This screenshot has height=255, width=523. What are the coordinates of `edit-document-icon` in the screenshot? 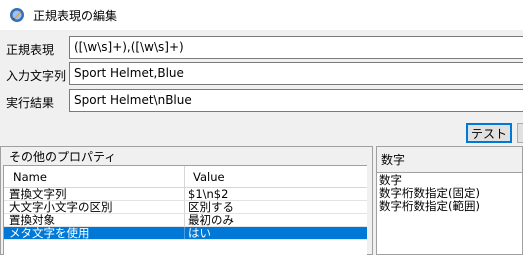 It's located at (17, 15).